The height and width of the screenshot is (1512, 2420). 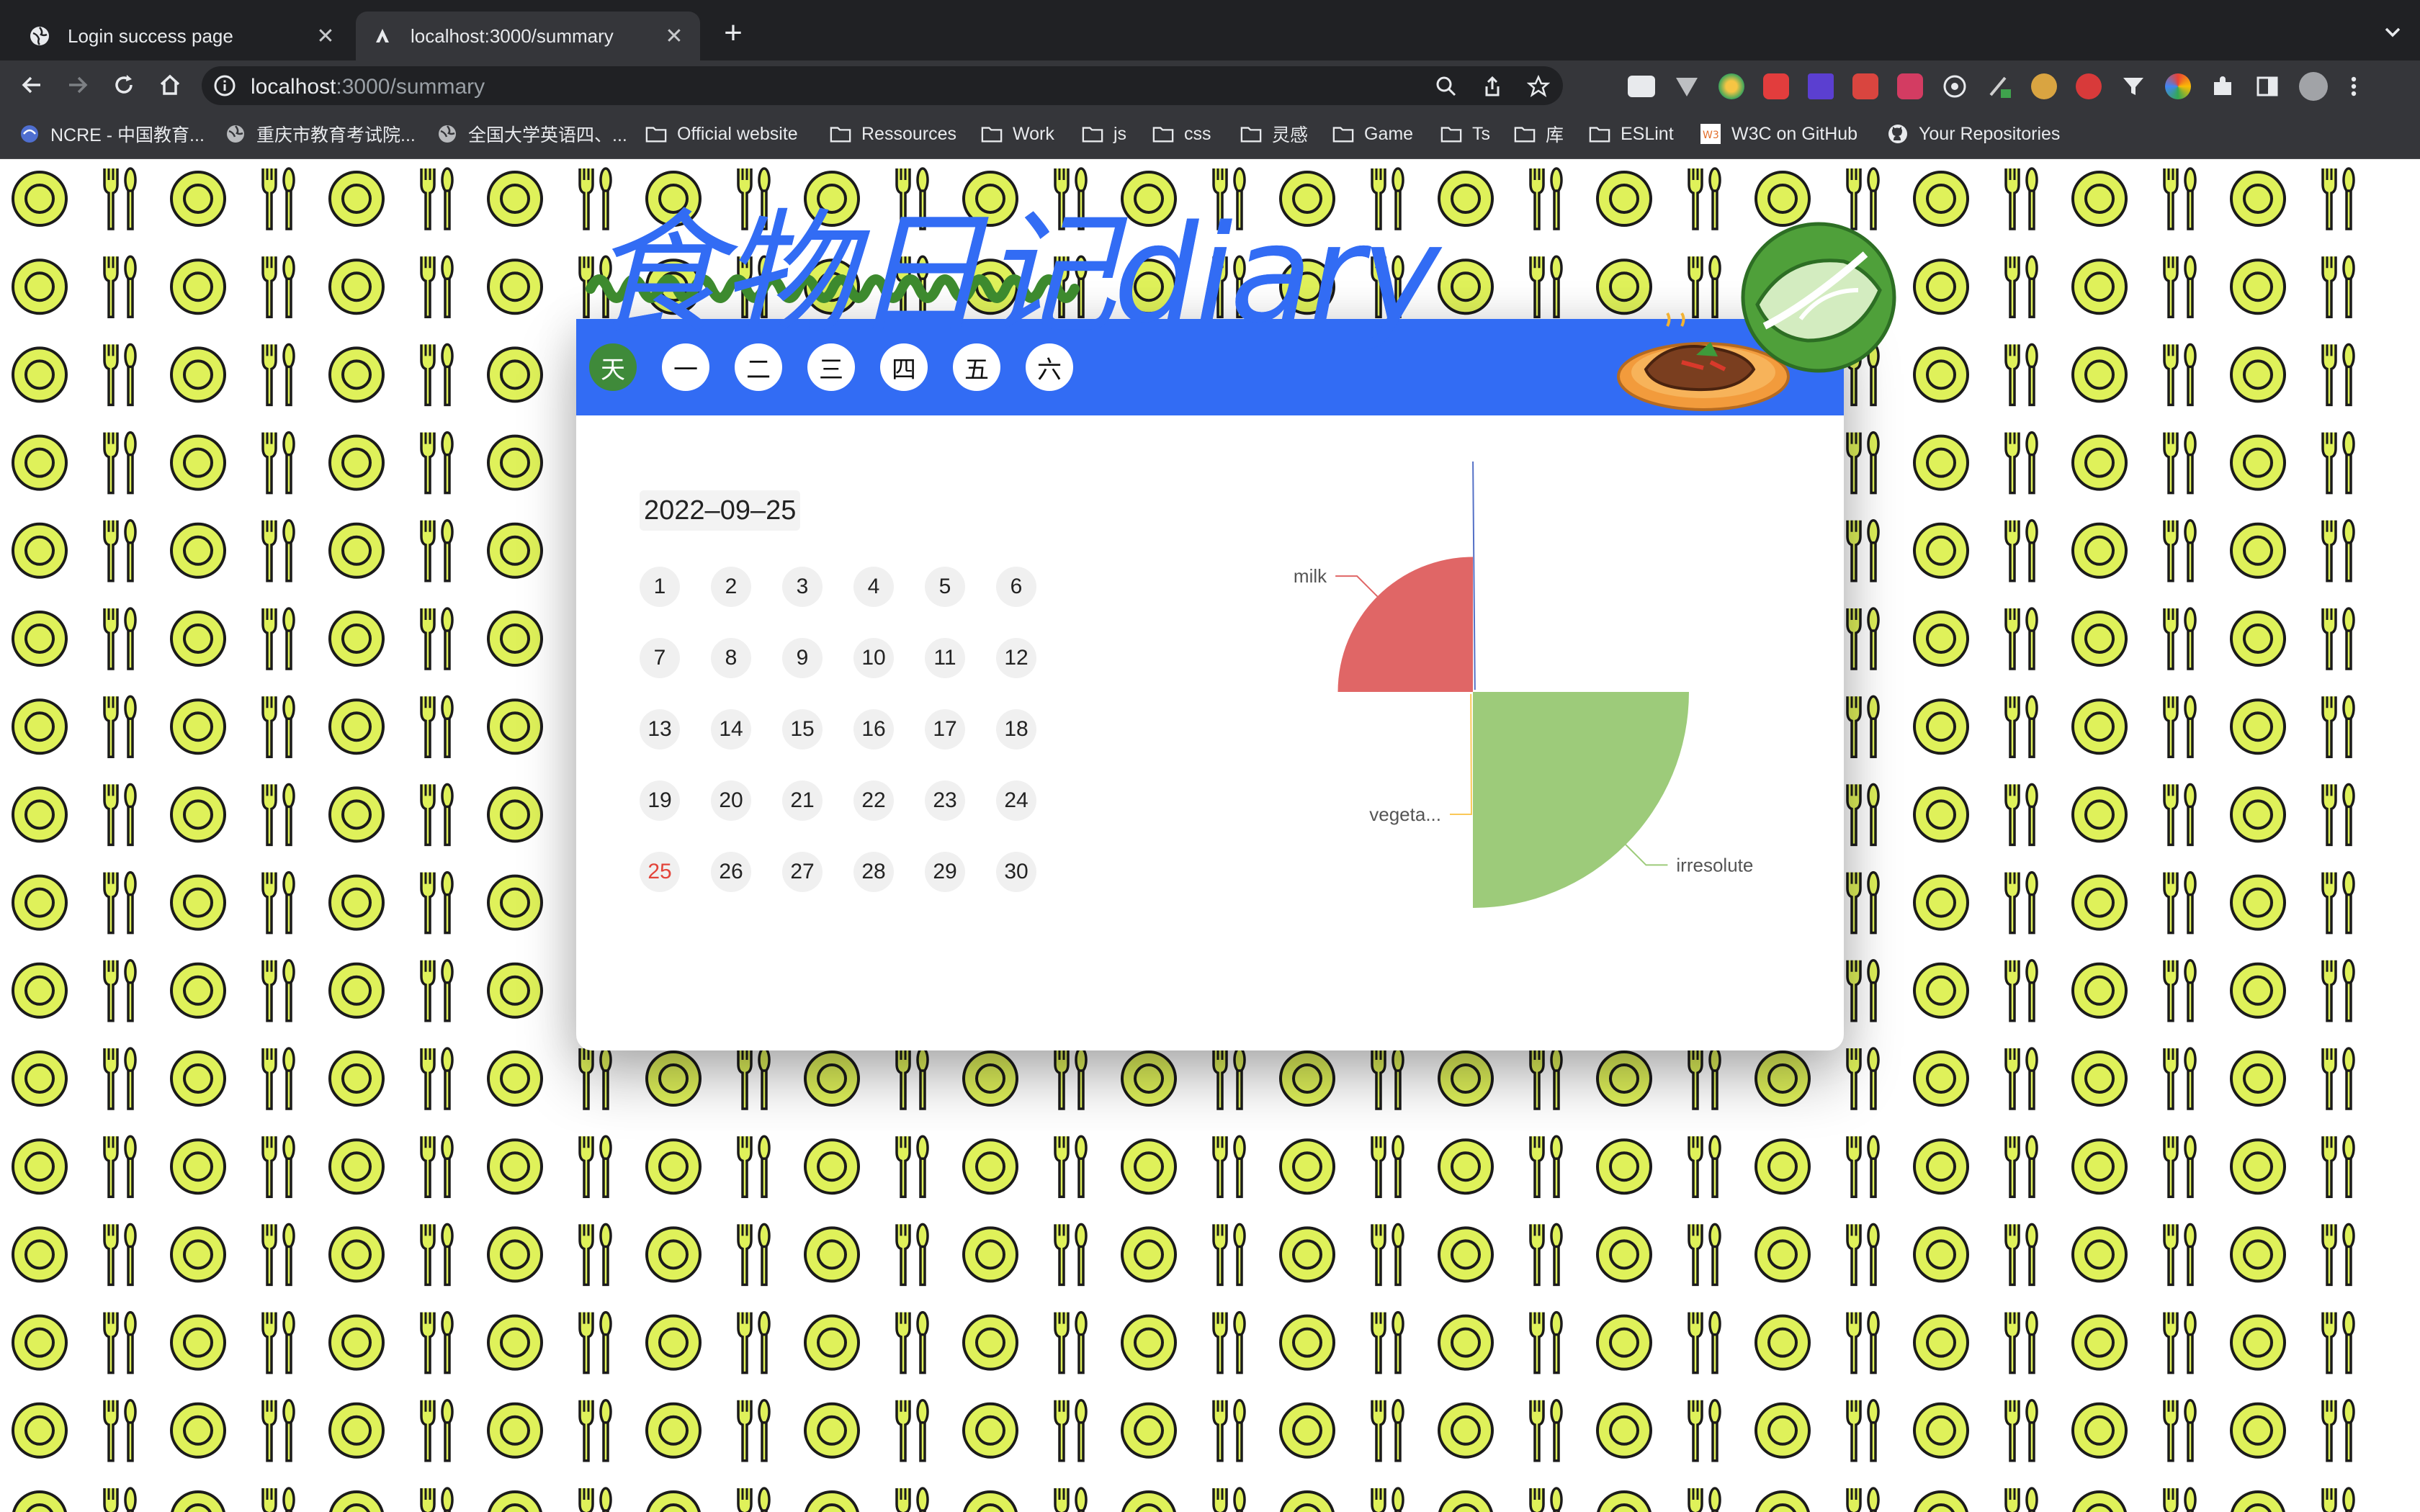 What do you see at coordinates (874, 587) in the screenshot?
I see `calendar-day: 4` at bounding box center [874, 587].